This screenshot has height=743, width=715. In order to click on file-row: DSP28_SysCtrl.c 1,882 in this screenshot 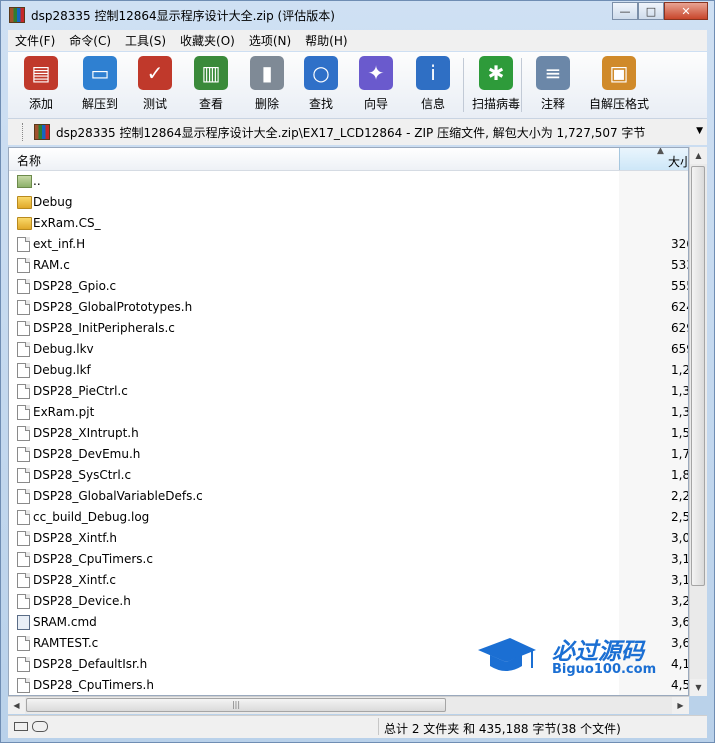, I will do `click(348, 475)`.